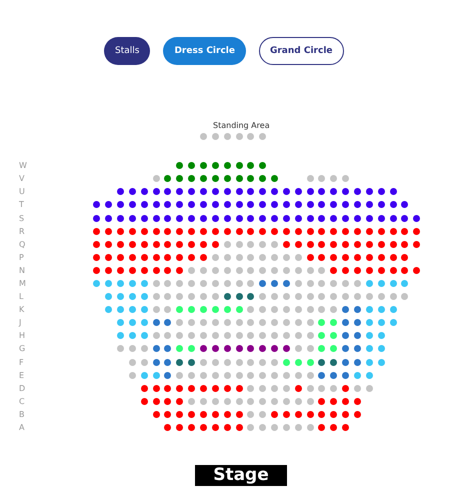  What do you see at coordinates (21, 297) in the screenshot?
I see `row-label: L` at bounding box center [21, 297].